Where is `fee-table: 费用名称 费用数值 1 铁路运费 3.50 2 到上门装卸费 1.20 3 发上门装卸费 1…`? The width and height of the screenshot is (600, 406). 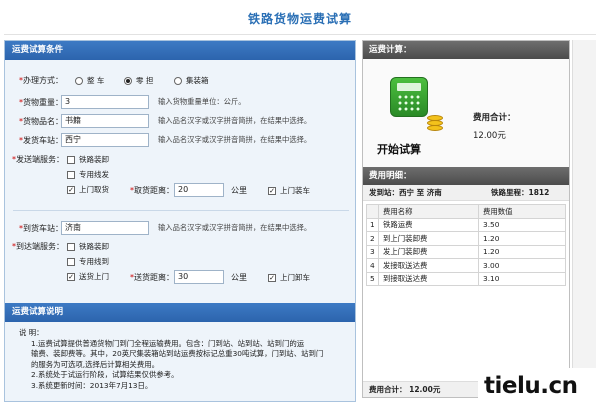
fee-table: 费用名称 费用数值 1 铁路运费 3.50 2 到上门装卸费 1.20 3 发上门装卸费 1… is located at coordinates (466, 245).